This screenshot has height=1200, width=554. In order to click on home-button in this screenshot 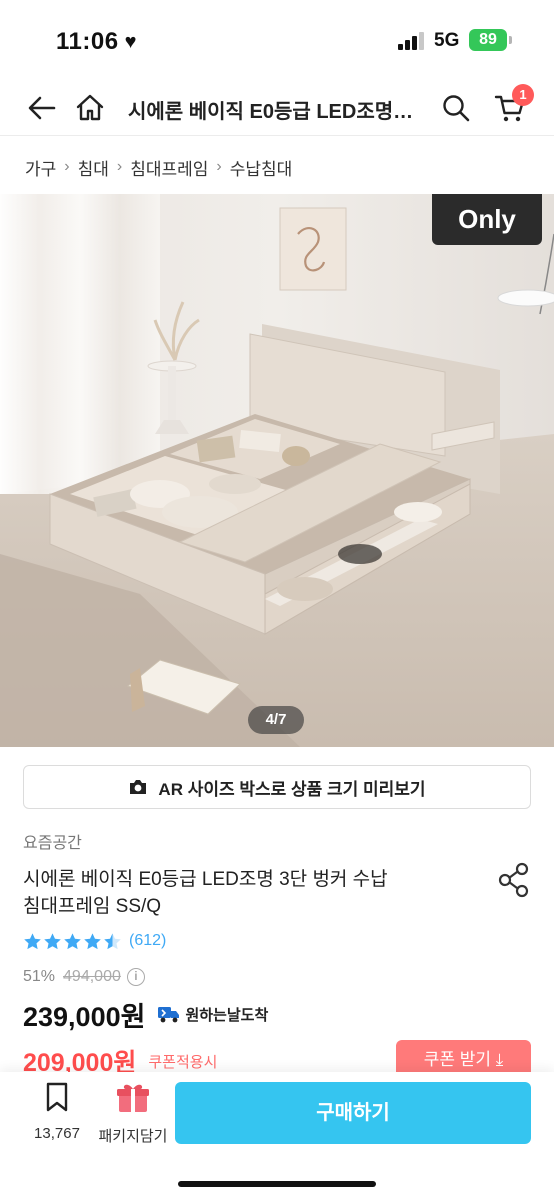, I will do `click(90, 108)`.